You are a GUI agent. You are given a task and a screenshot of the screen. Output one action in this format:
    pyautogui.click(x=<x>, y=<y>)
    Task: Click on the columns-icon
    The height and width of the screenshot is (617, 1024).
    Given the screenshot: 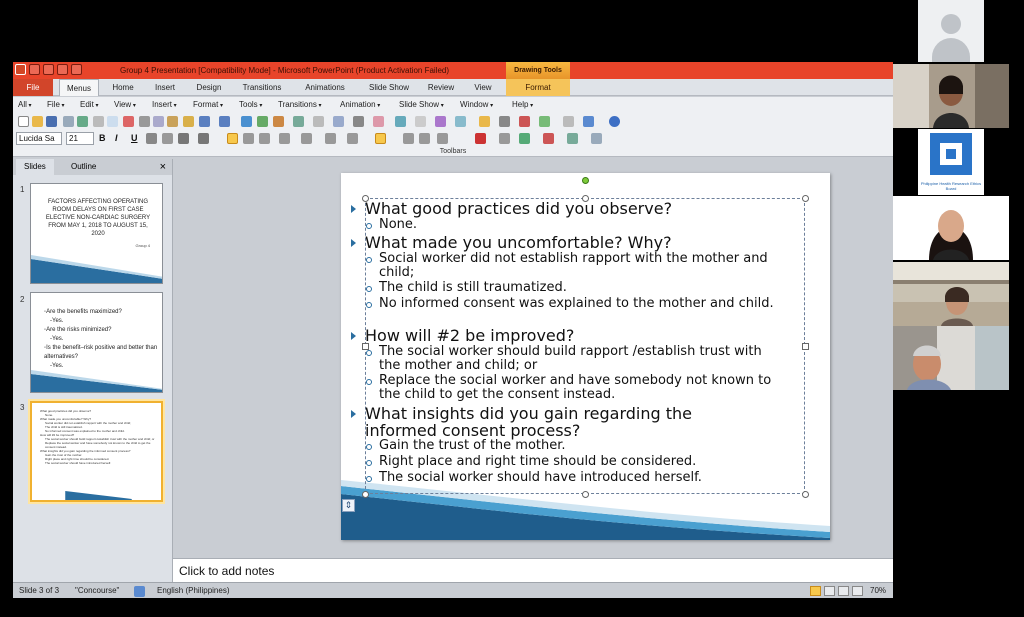 What is the action you would take?
    pyautogui.click(x=306, y=138)
    